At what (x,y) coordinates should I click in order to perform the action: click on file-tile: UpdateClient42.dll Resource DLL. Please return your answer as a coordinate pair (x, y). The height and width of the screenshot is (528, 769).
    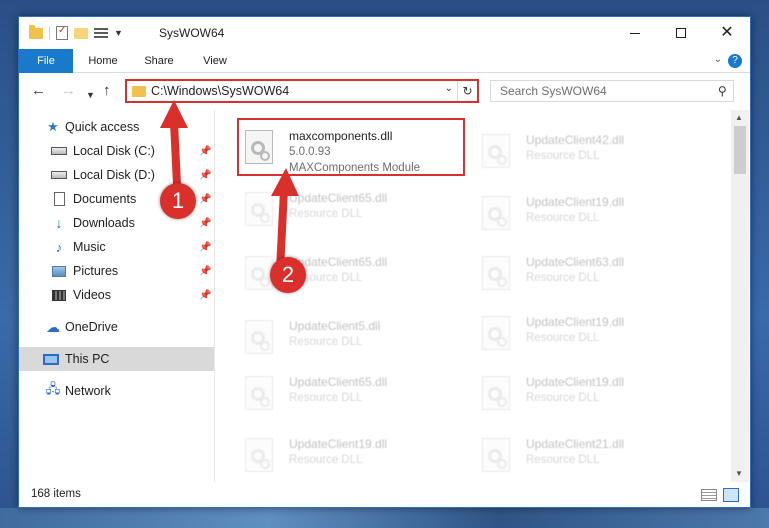
    Looking at the image, I should click on (586, 152).